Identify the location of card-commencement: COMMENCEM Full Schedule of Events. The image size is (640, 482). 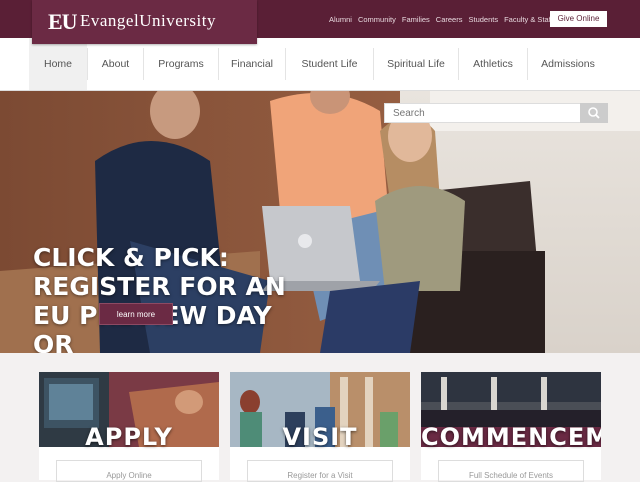
(511, 427).